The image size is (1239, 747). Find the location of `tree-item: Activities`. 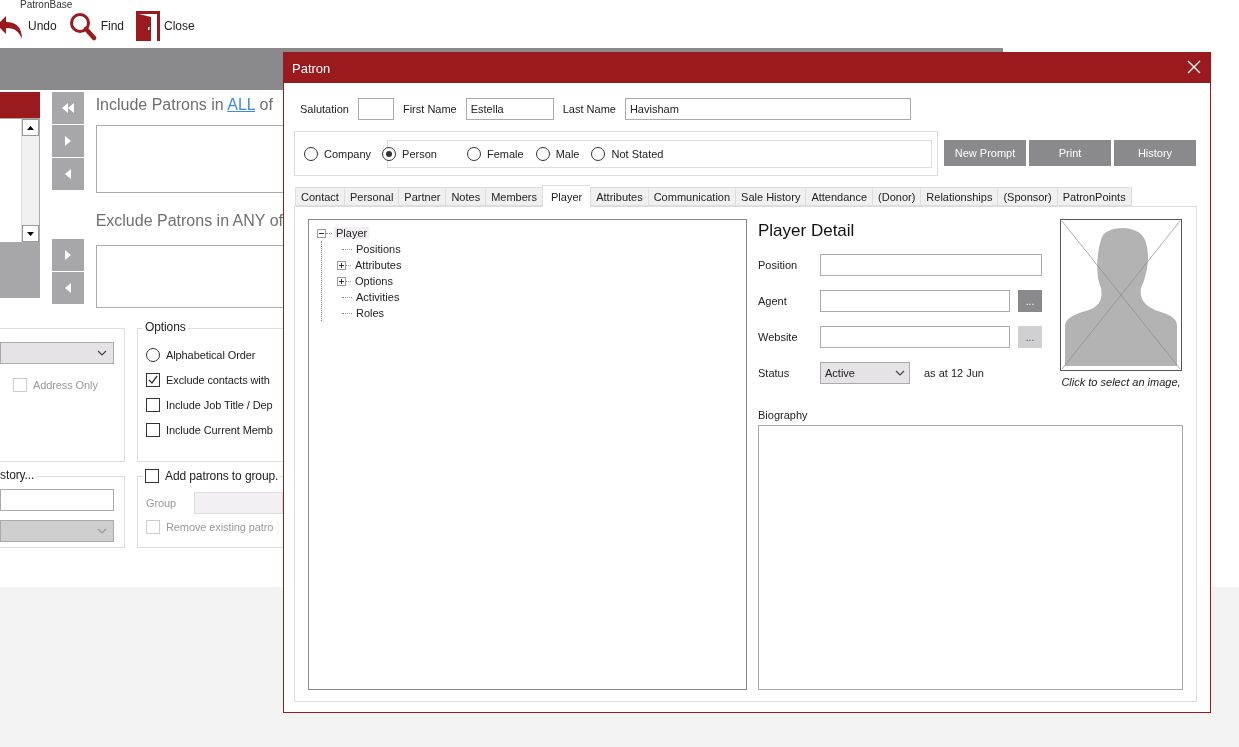

tree-item: Activities is located at coordinates (378, 297).